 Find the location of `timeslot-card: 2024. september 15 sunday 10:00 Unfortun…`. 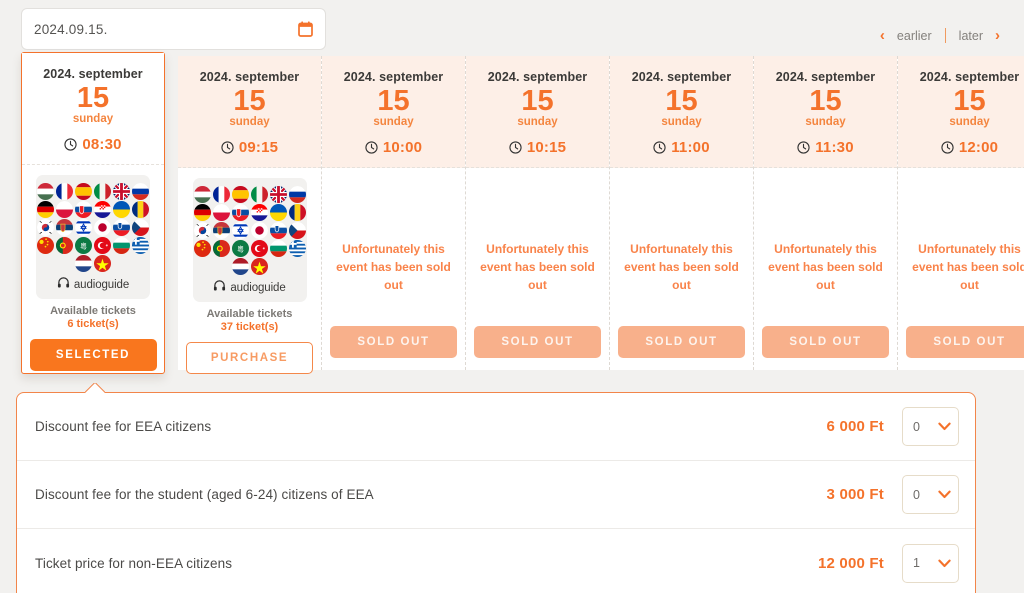

timeslot-card: 2024. september 15 sunday 10:00 Unfortun… is located at coordinates (394, 213).